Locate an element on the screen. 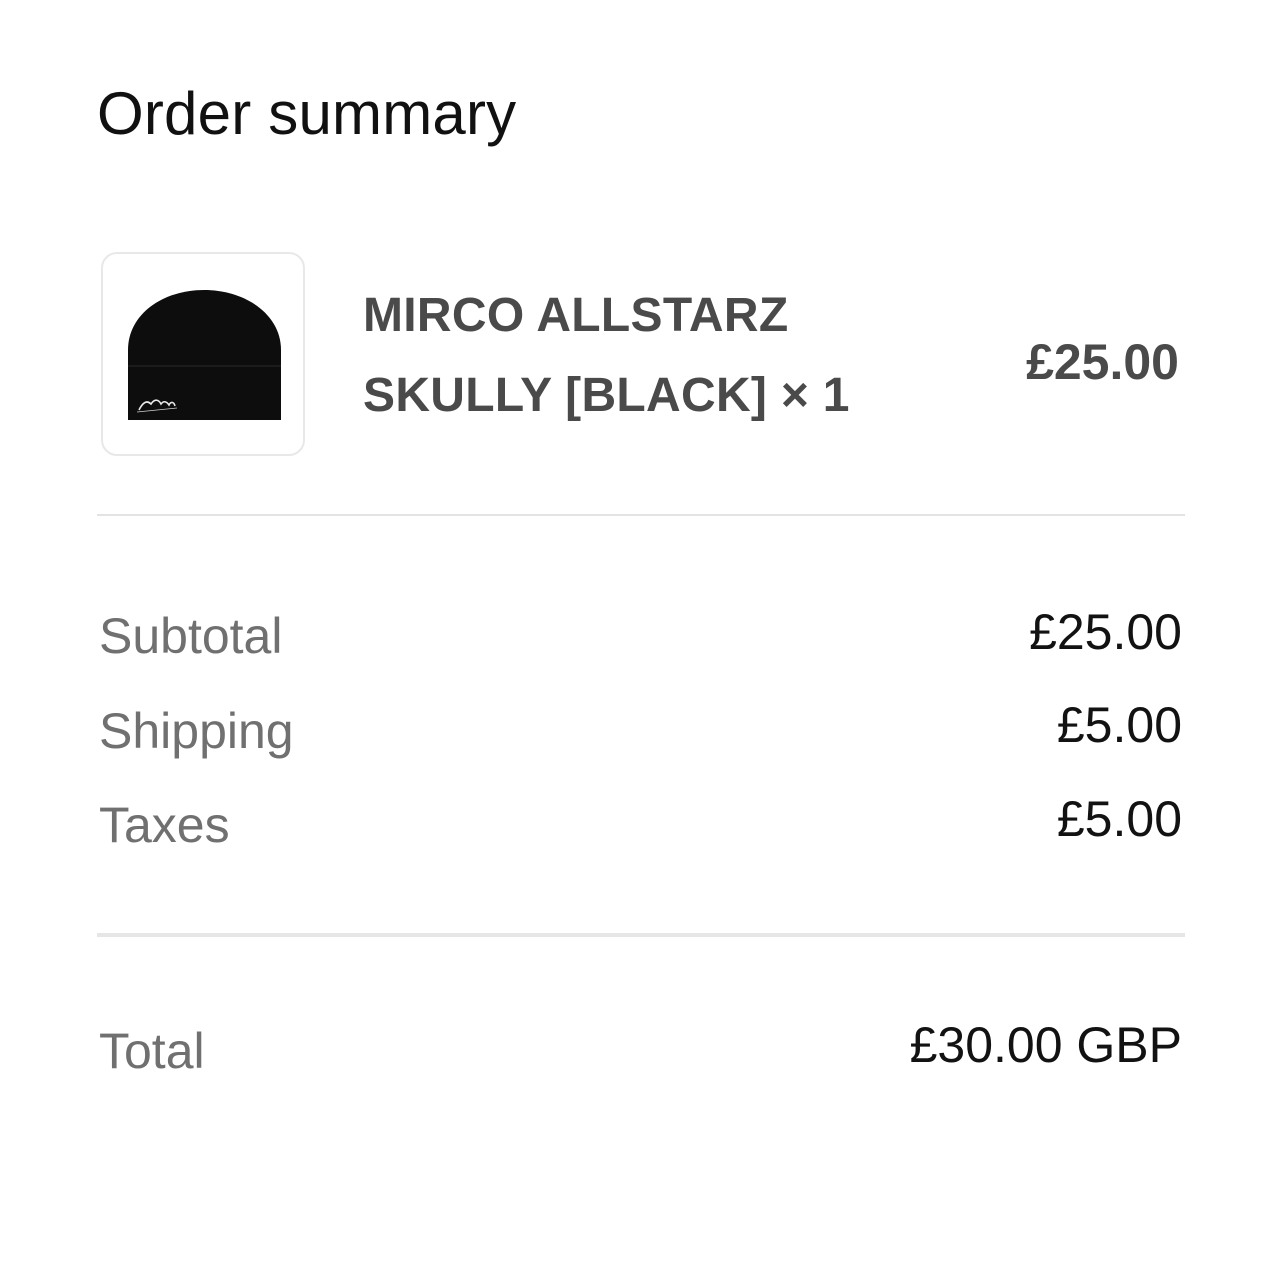 Image resolution: width=1280 pixels, height=1280 pixels. product-thumbnail is located at coordinates (203, 354).